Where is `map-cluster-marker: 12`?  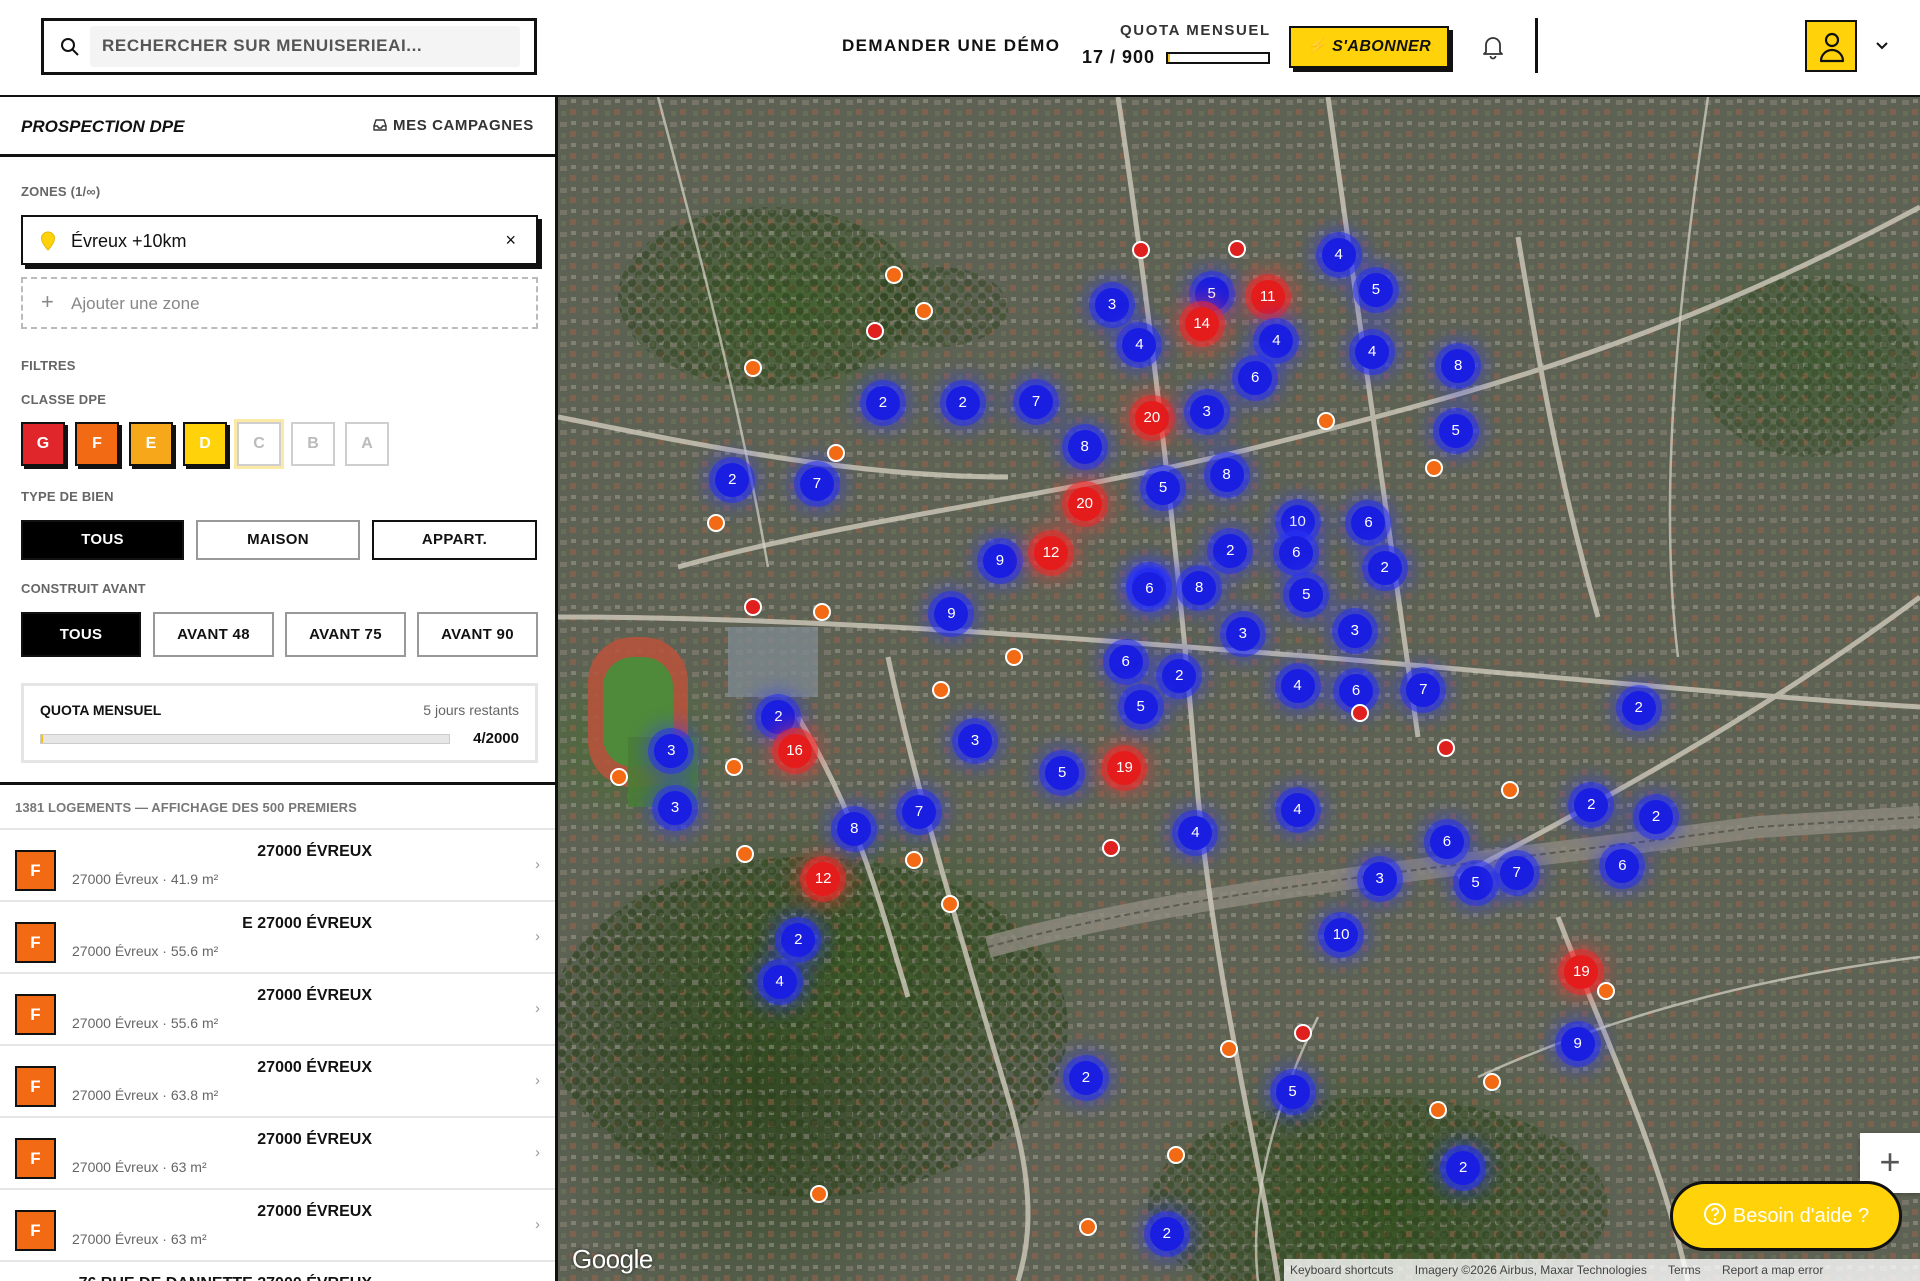 map-cluster-marker: 12 is located at coordinates (1051, 552).